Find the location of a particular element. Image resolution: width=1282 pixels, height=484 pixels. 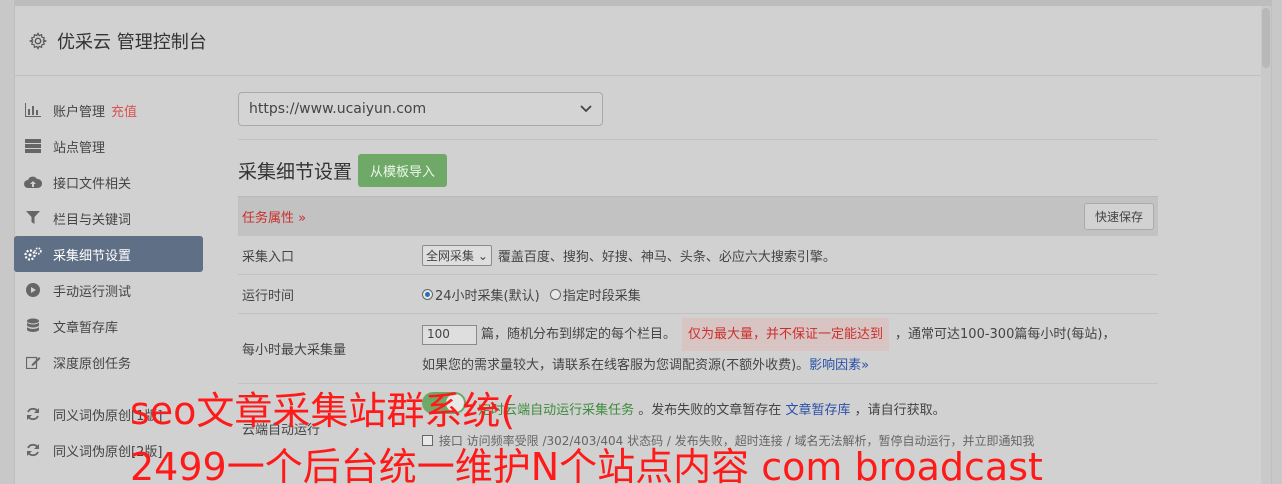

database-icon is located at coordinates (33, 326).